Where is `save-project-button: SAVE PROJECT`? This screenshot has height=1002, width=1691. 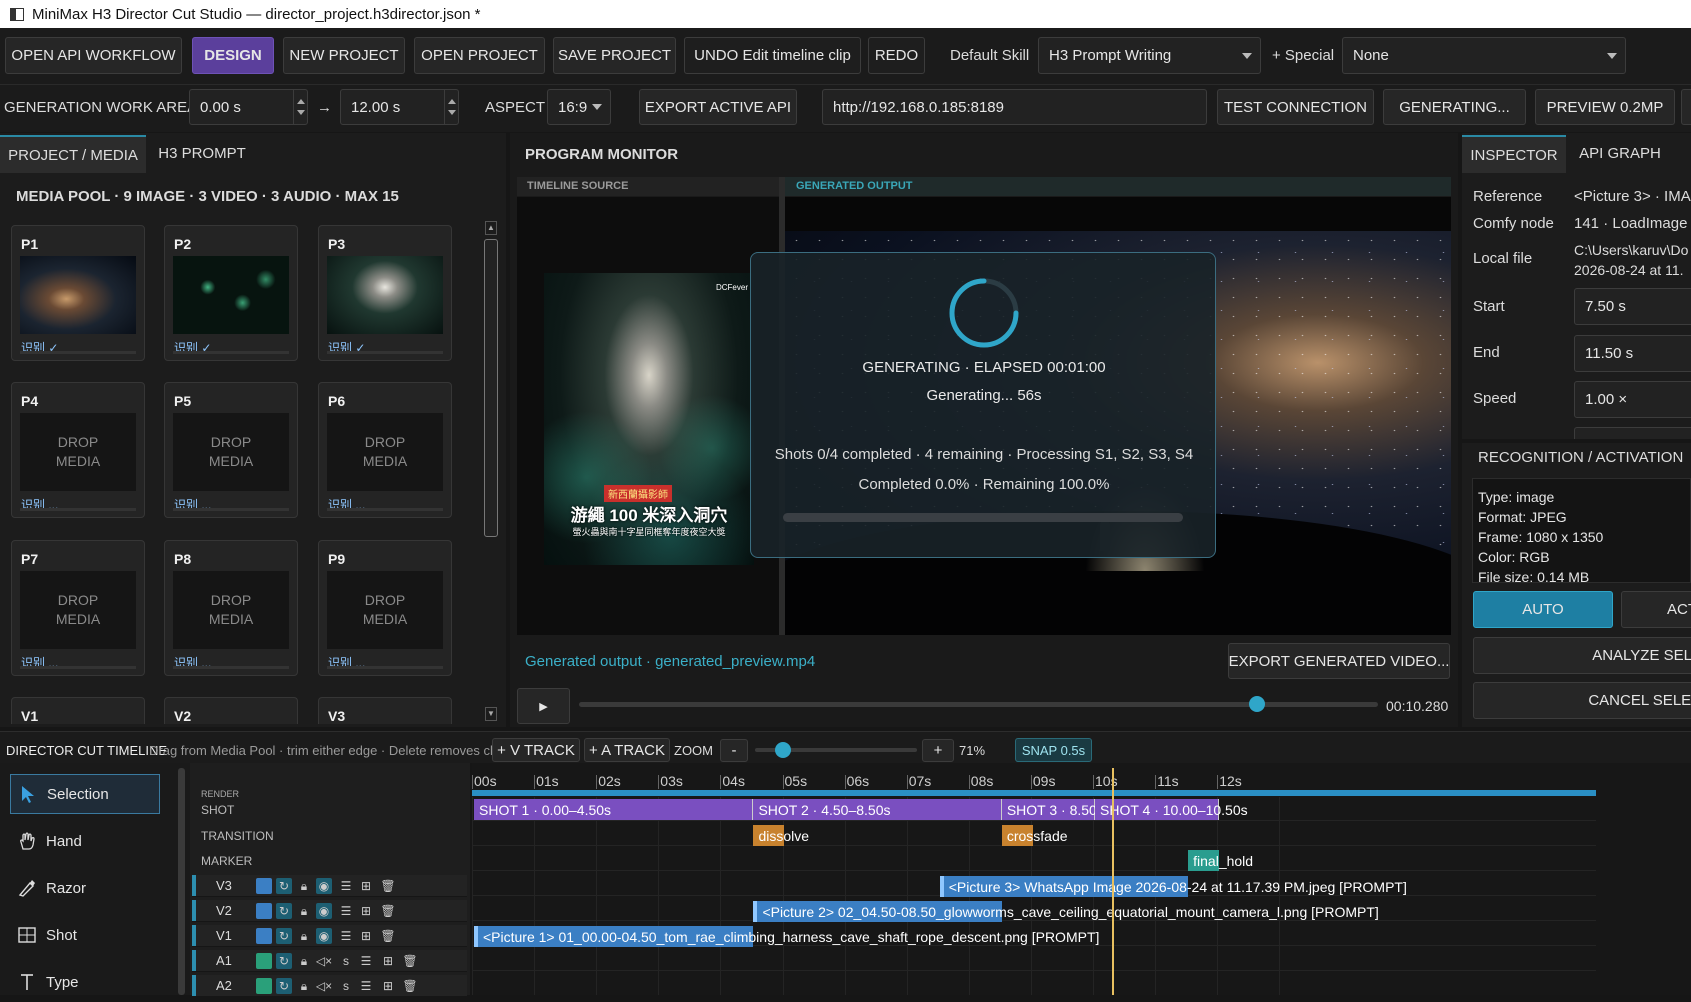
save-project-button: SAVE PROJECT is located at coordinates (614, 55).